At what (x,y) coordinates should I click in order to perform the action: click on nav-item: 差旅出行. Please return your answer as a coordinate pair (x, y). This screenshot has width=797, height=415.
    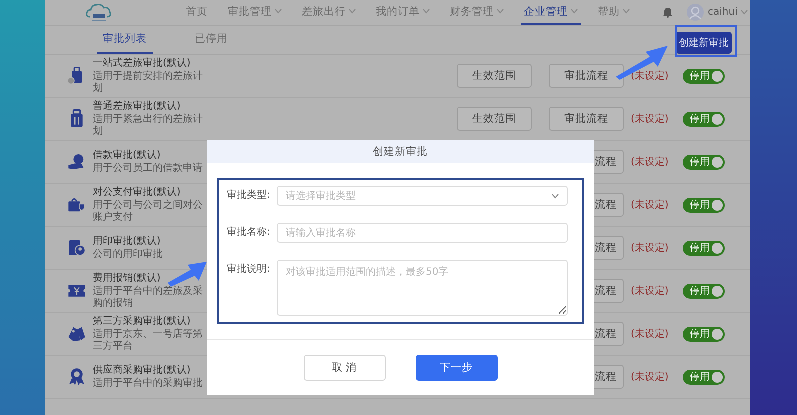
    Looking at the image, I should click on (329, 12).